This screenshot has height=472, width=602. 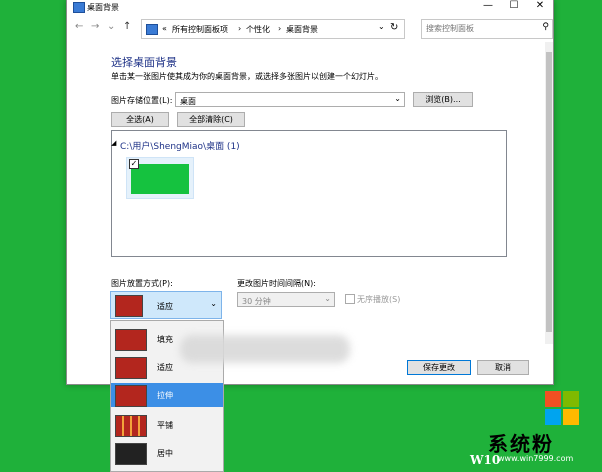 I want to click on window-title: 桌面背景, so click(x=103, y=7).